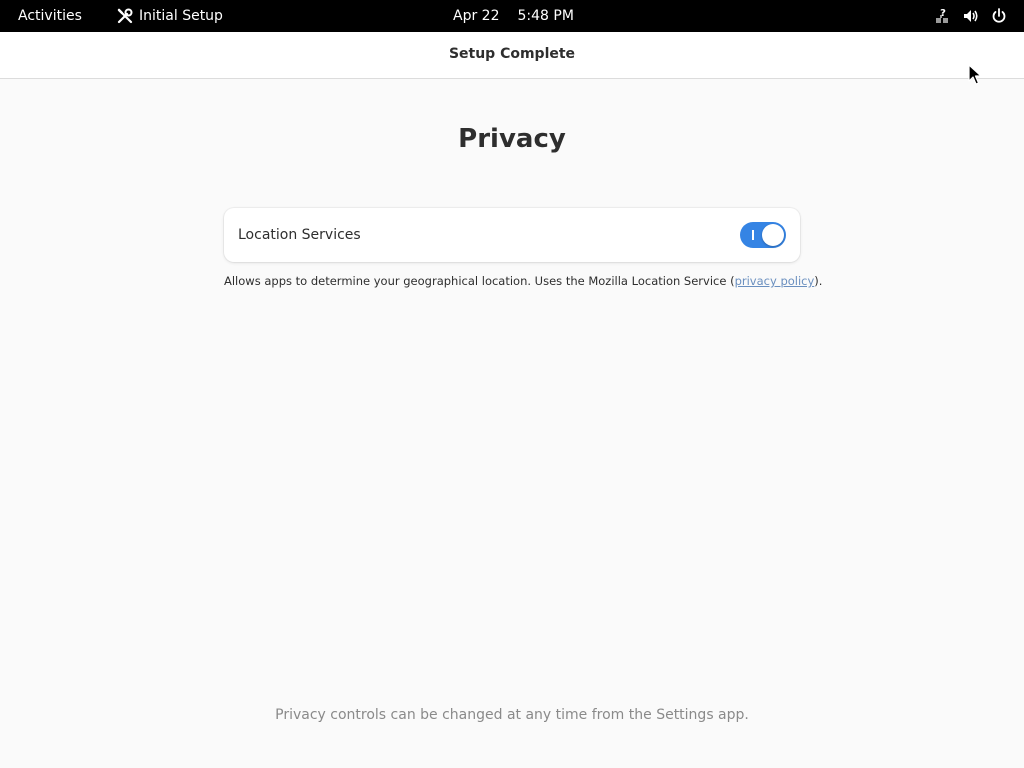  What do you see at coordinates (775, 281) in the screenshot?
I see `privacy-policy-link: privacy policy` at bounding box center [775, 281].